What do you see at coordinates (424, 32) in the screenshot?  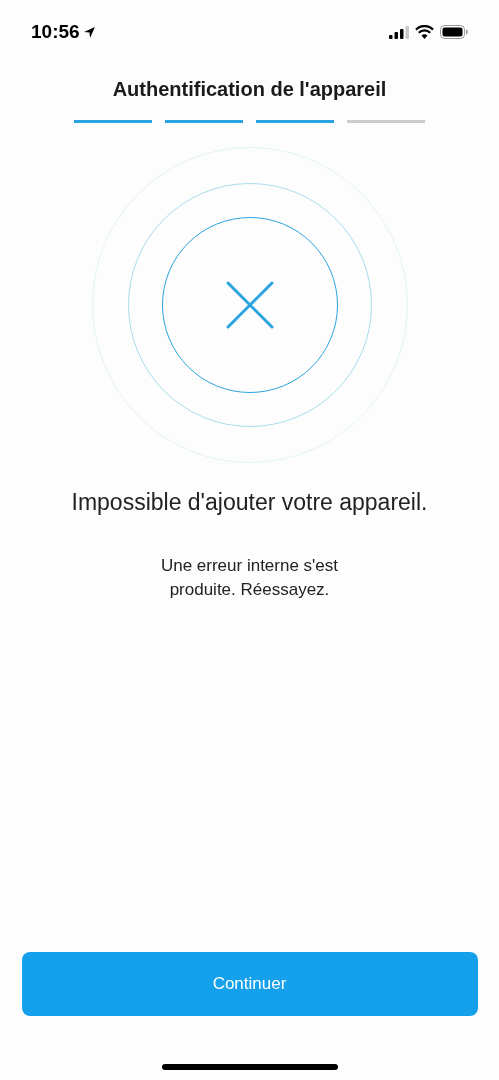 I see `wifi-icon` at bounding box center [424, 32].